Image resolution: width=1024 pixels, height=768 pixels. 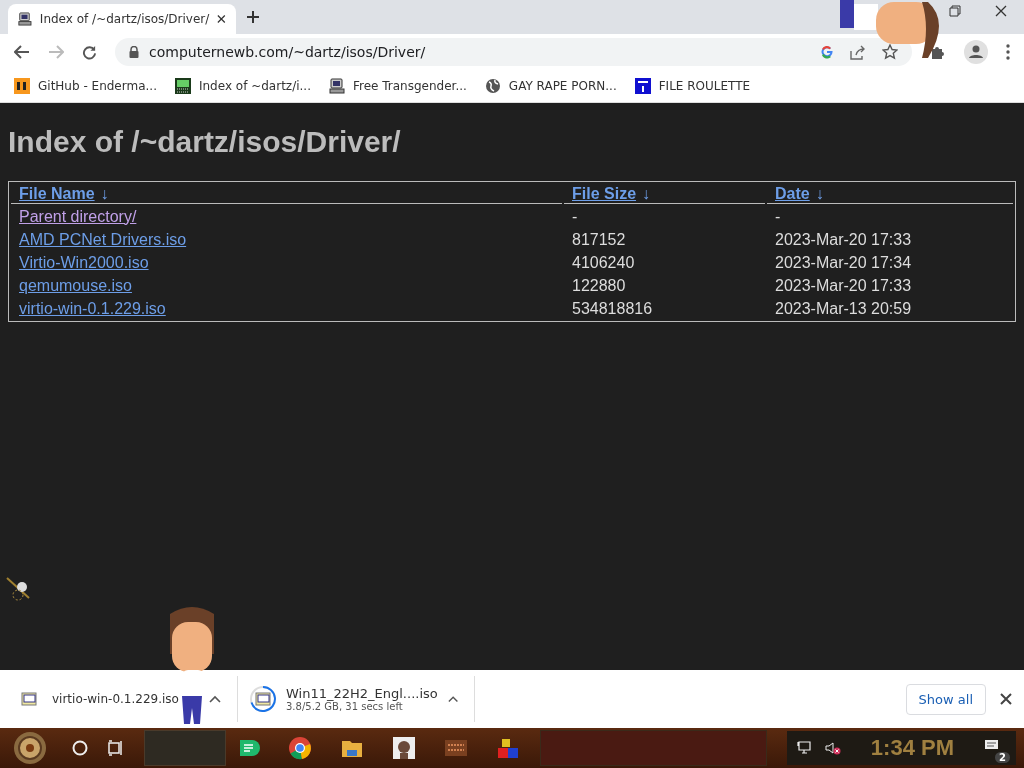 I want to click on file-name: virtio-win-0.1.229.iso, so click(x=116, y=699).